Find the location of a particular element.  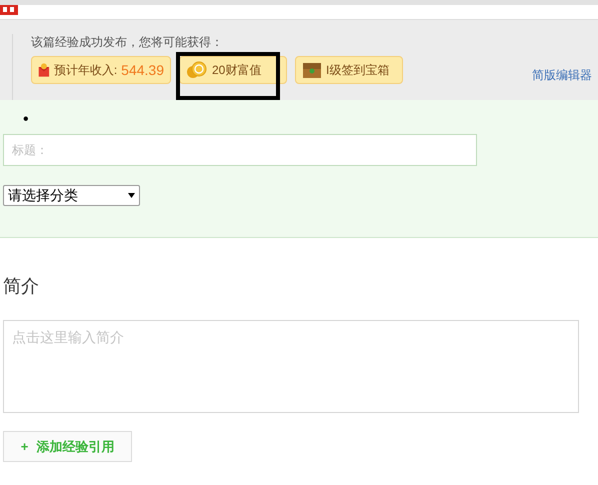

reward-value: 544.39 is located at coordinates (142, 70).